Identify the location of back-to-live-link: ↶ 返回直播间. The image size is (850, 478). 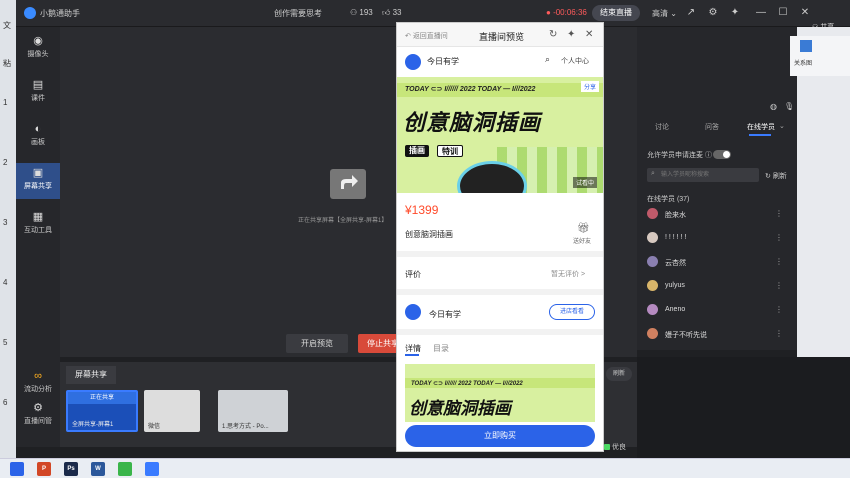
(426, 36).